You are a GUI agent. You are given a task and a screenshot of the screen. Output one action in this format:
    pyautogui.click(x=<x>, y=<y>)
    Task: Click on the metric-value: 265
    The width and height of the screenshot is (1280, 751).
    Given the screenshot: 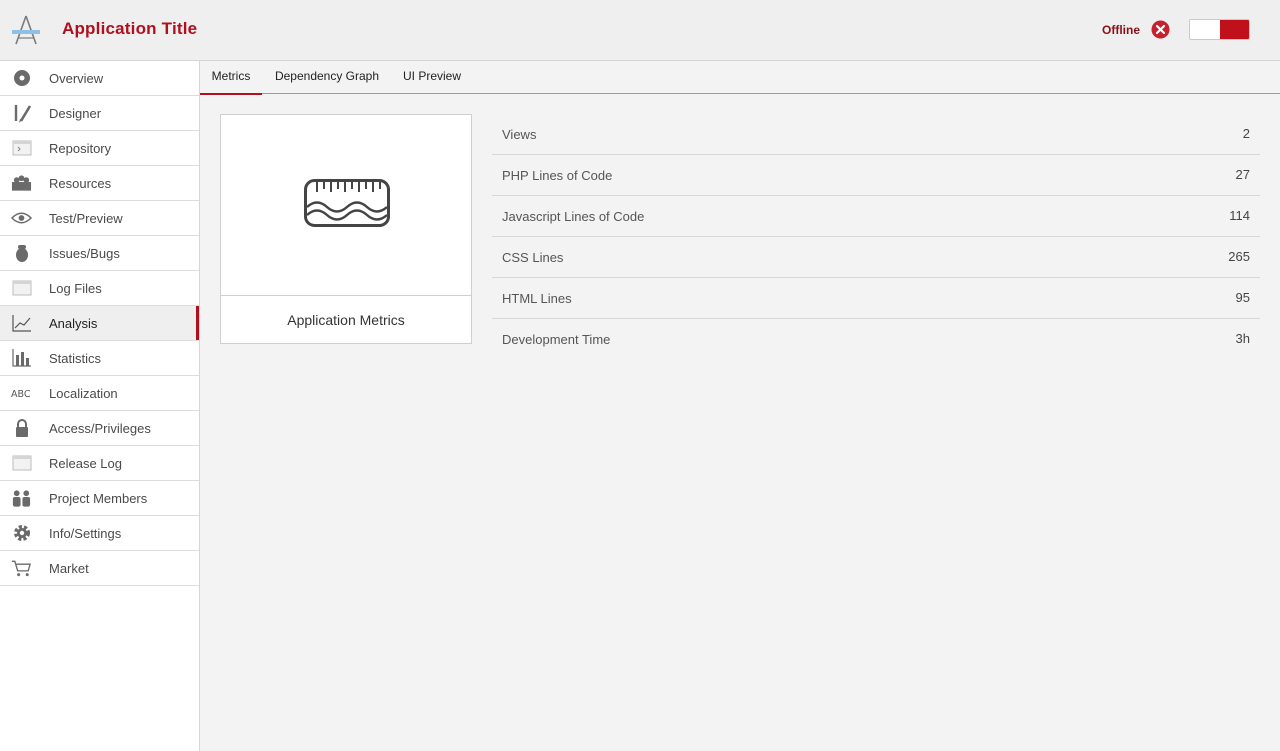 What is the action you would take?
    pyautogui.click(x=1239, y=256)
    